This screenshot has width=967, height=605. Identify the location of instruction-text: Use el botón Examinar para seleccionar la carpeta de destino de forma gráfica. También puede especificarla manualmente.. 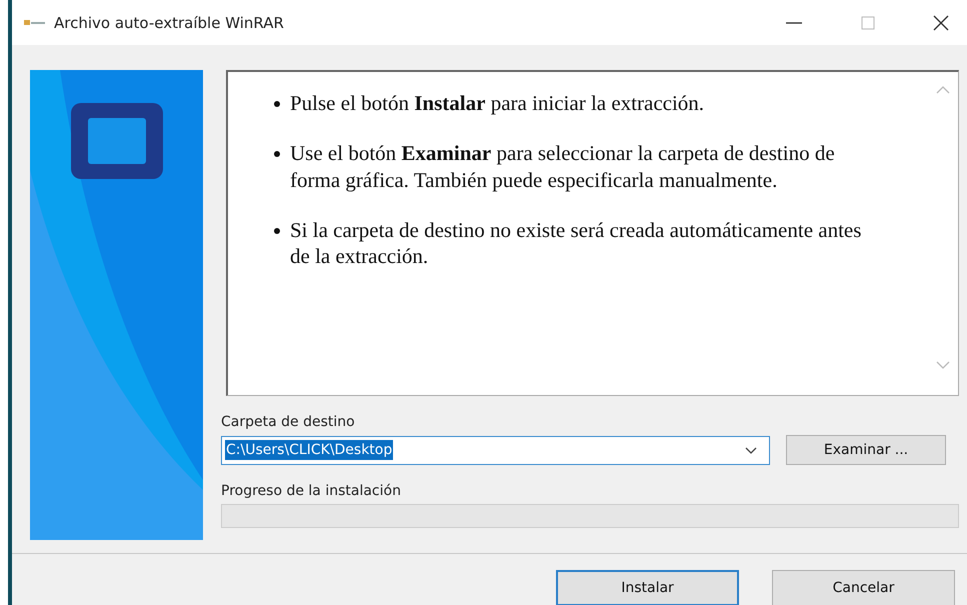
(563, 166).